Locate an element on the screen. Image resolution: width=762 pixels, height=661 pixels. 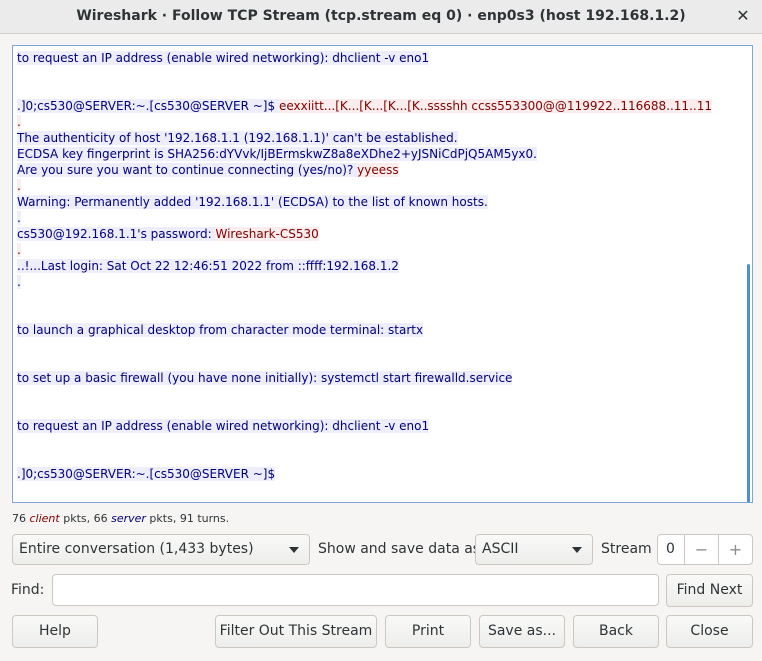
conversation-select-value: Entire conversation (1,433 bytes) is located at coordinates (136, 549).